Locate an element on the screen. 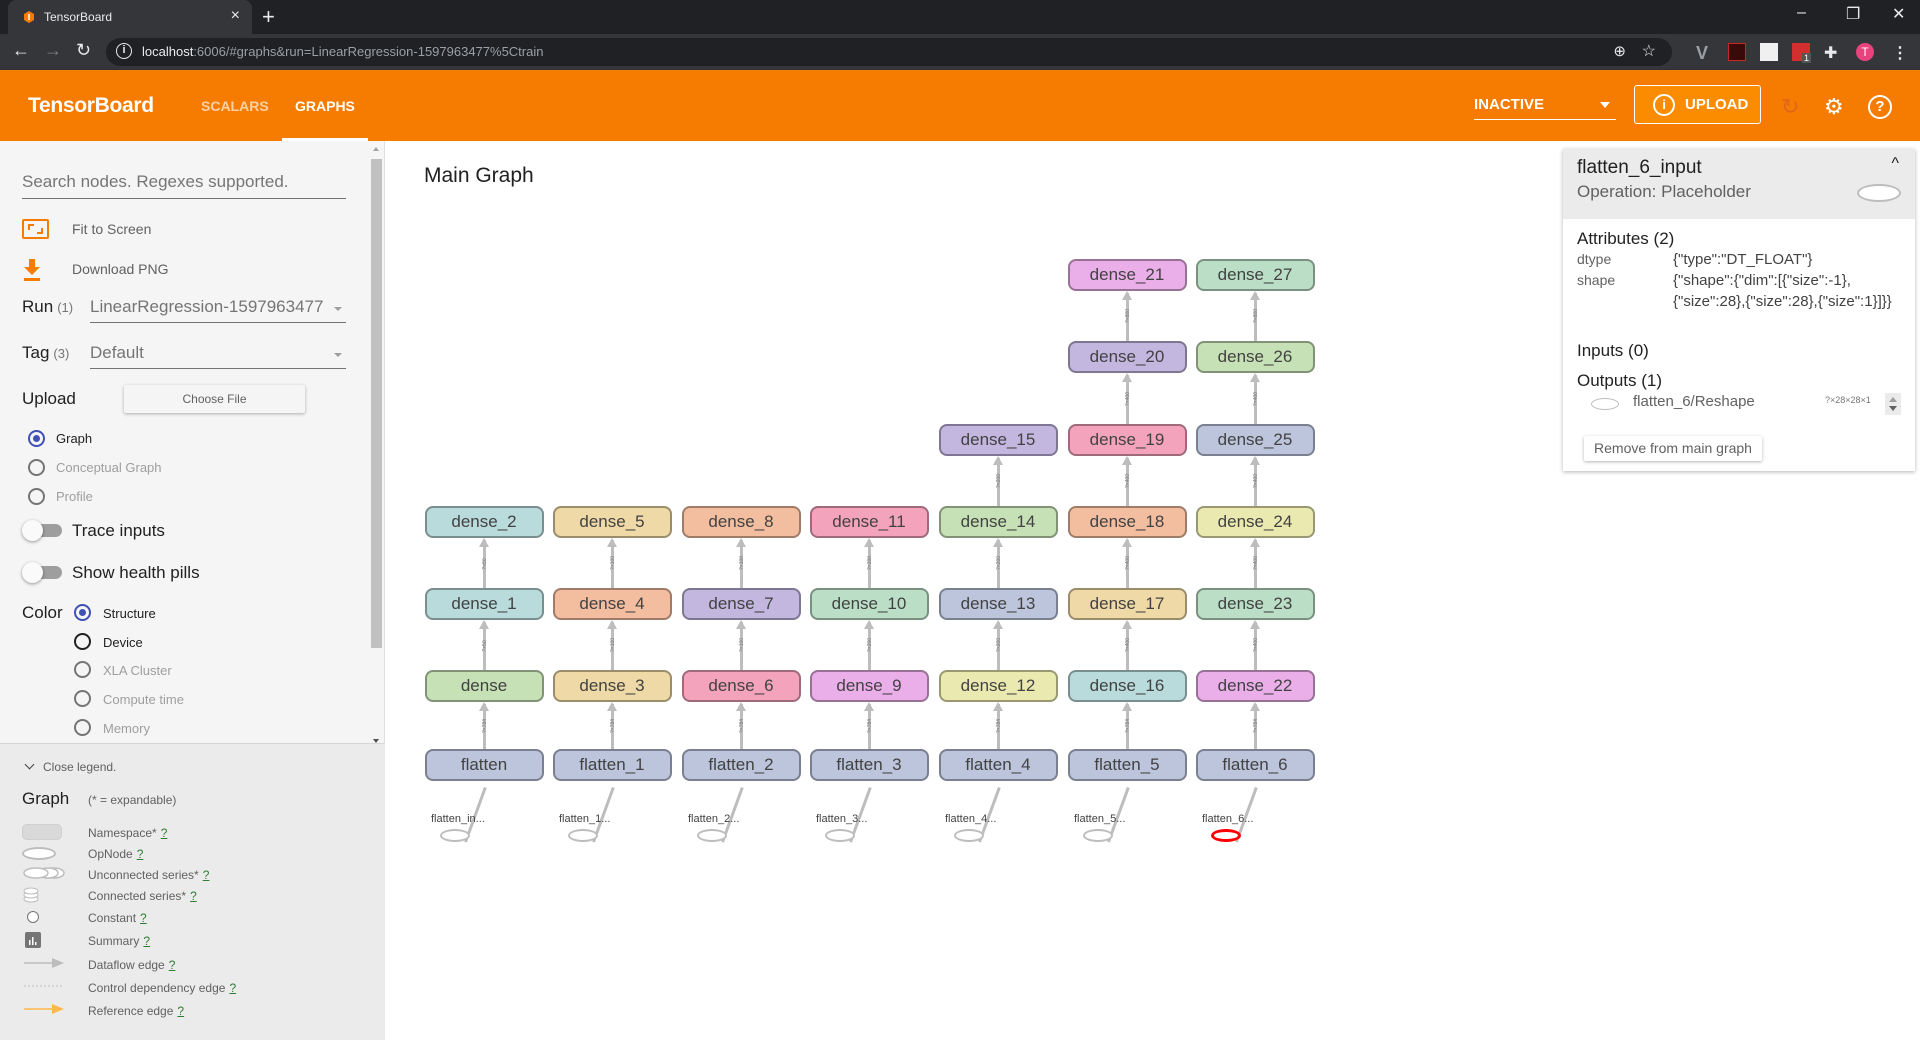 Image resolution: width=1920 pixels, height=1040 pixels. graph-node-dense-8: dense_8 is located at coordinates (741, 522).